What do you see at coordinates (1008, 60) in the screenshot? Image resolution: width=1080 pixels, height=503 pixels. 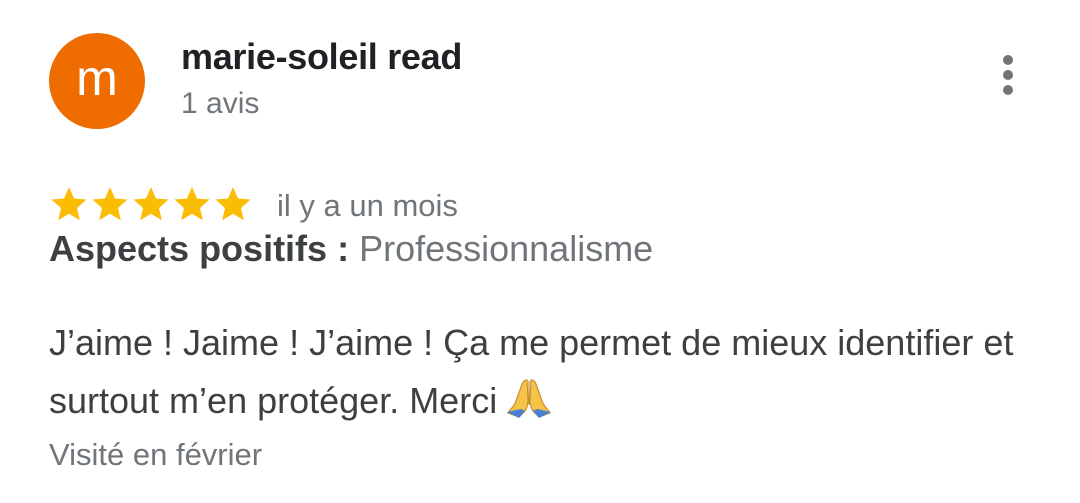 I see `more-vert-icon` at bounding box center [1008, 60].